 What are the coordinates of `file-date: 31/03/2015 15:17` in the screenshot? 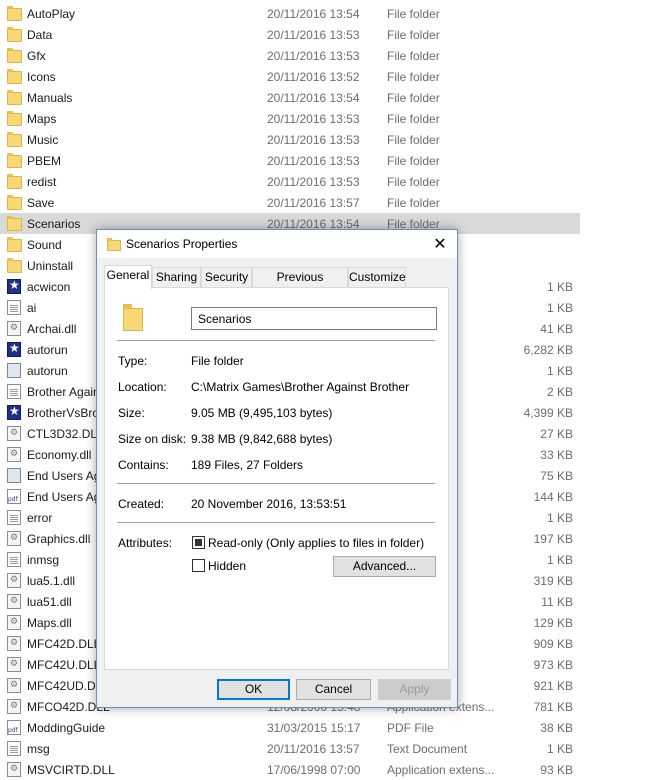 It's located at (314, 728).